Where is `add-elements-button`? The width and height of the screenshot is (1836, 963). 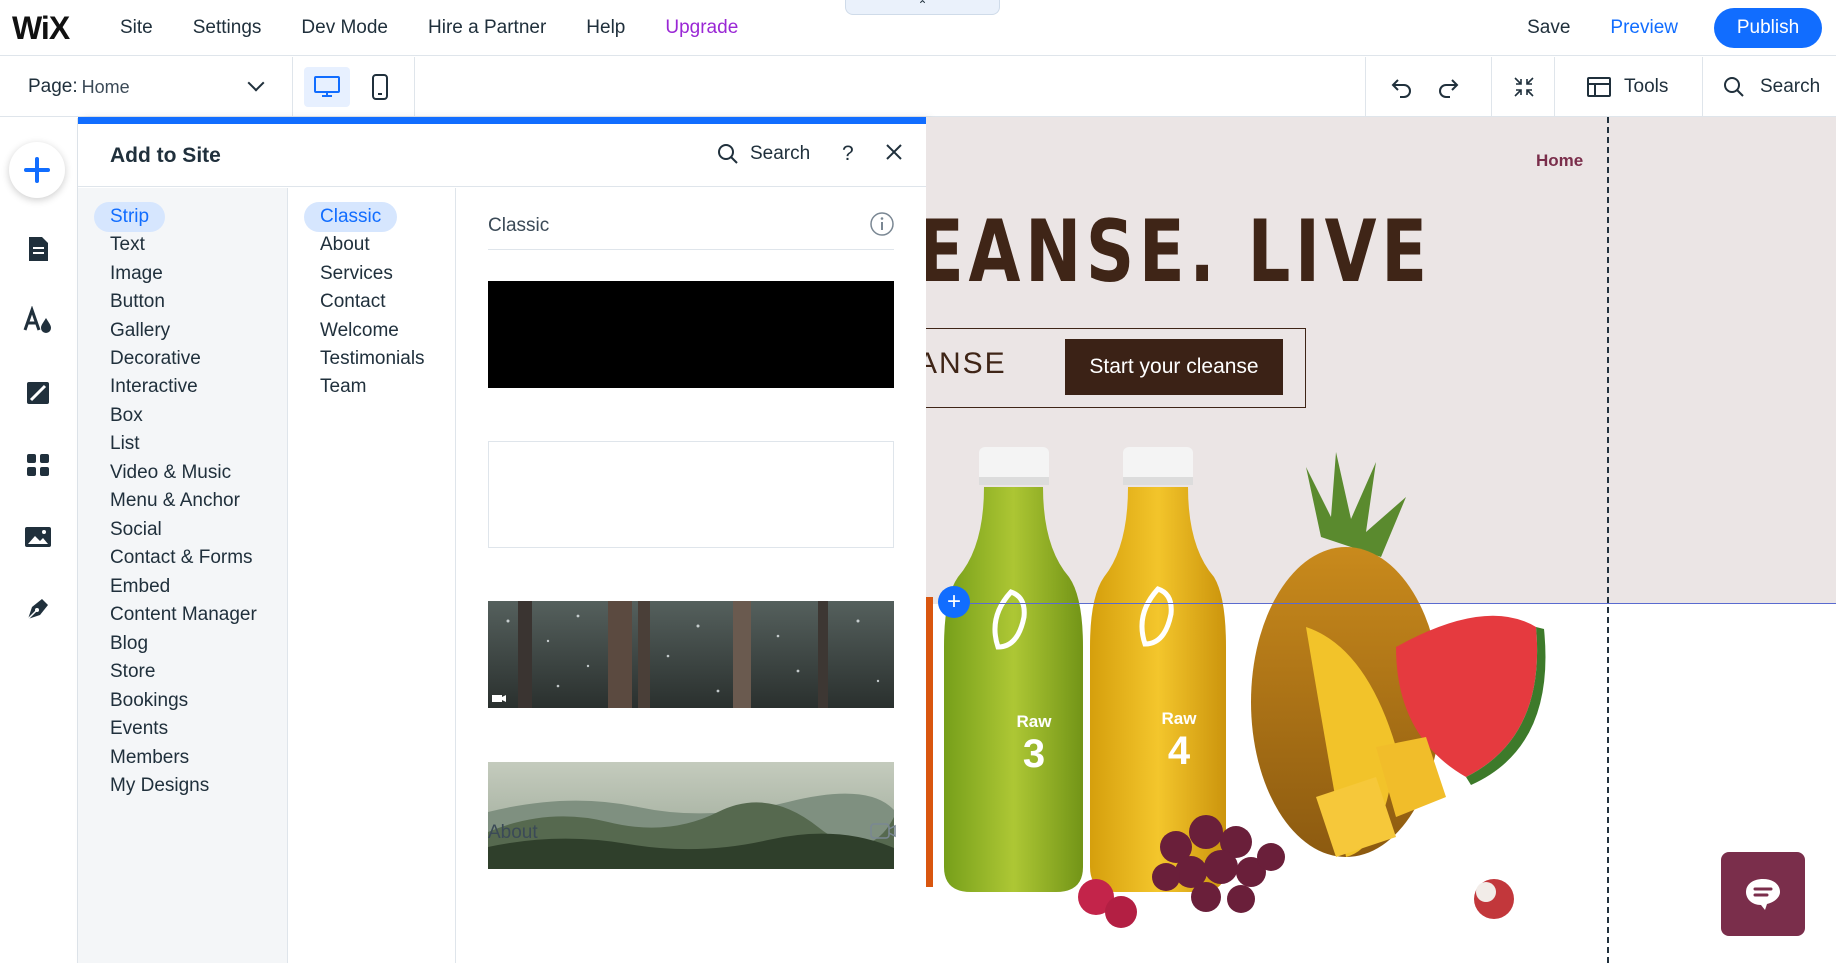
add-elements-button is located at coordinates (37, 170).